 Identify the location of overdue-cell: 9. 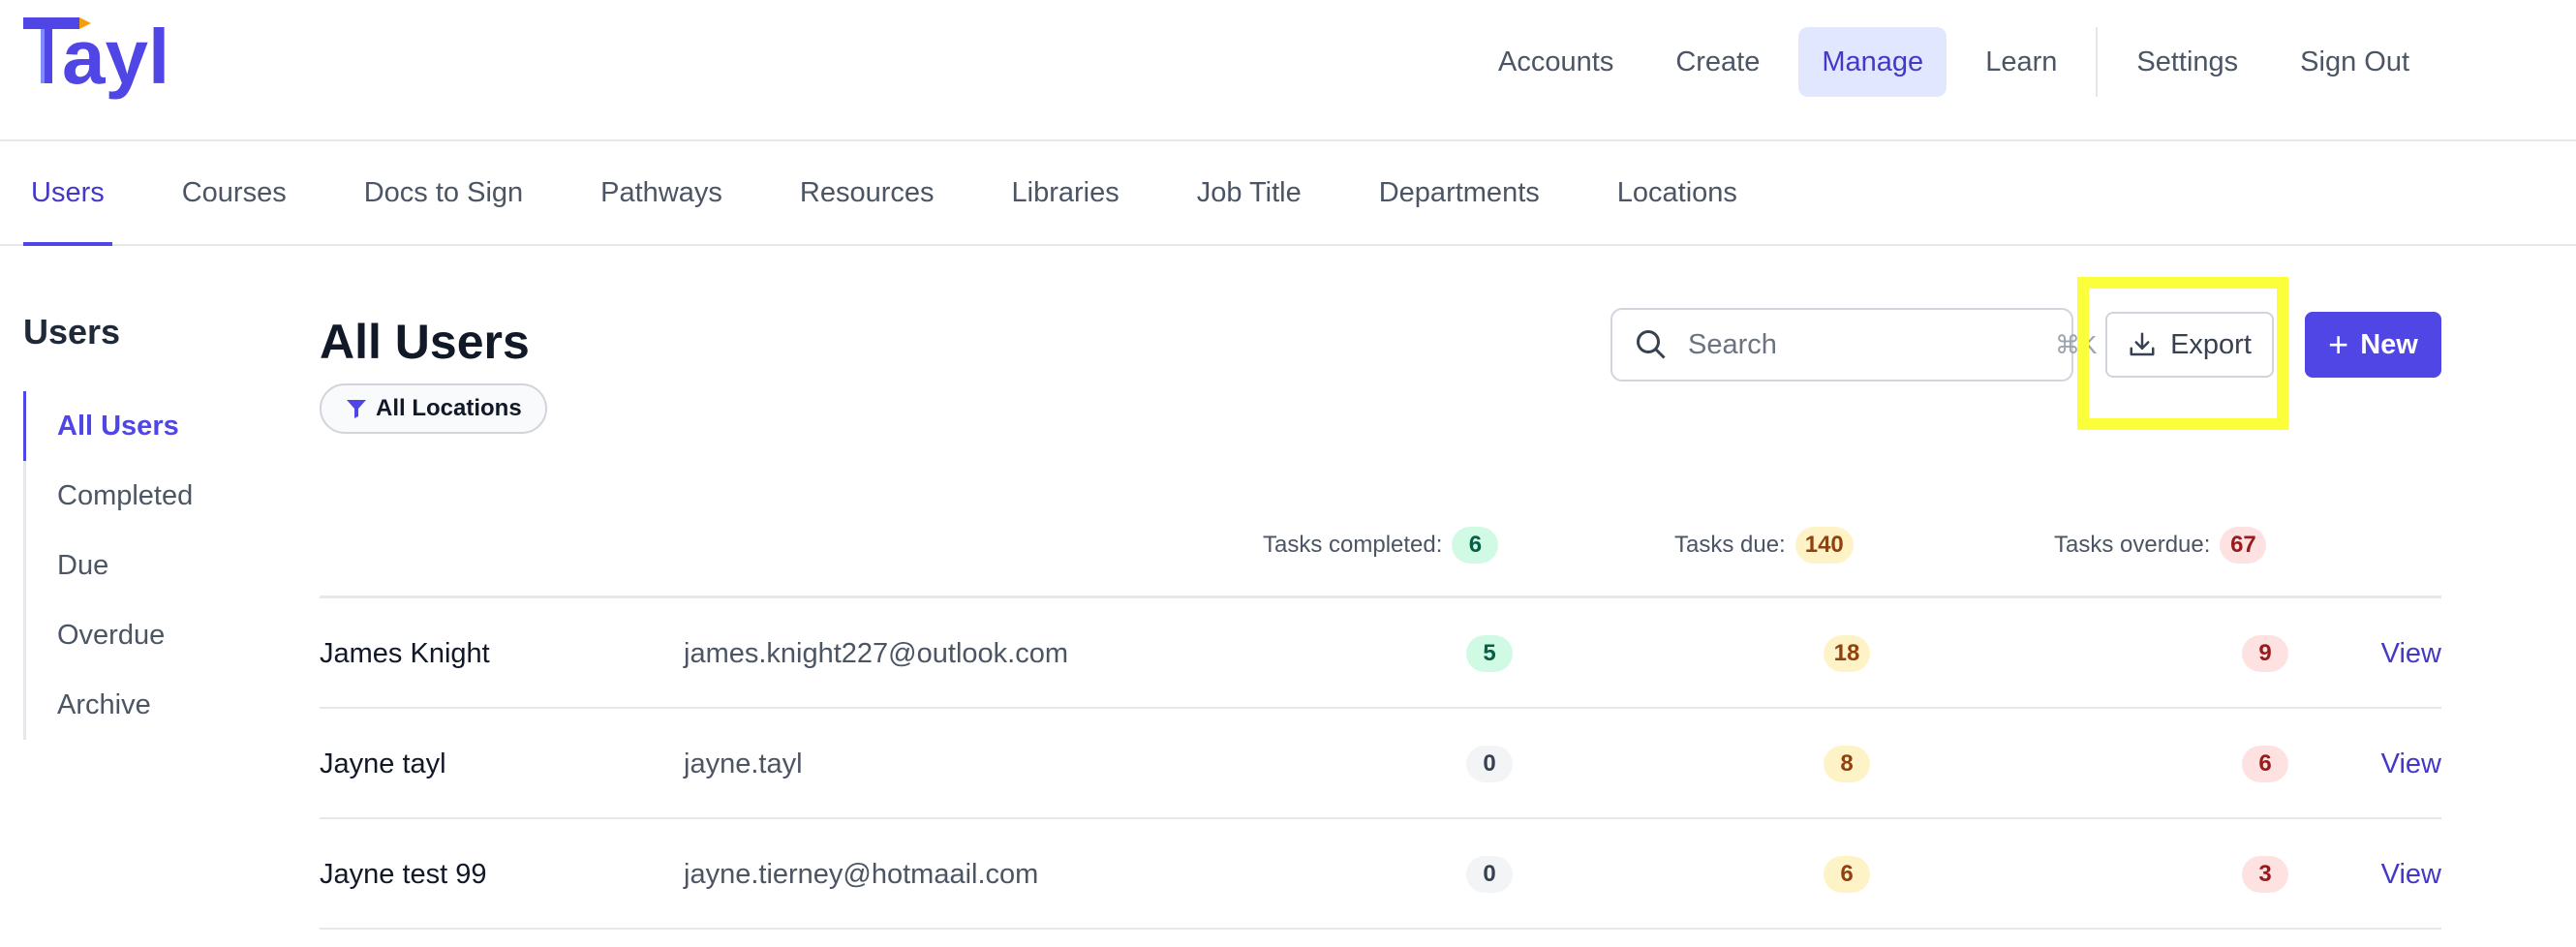
(2265, 653).